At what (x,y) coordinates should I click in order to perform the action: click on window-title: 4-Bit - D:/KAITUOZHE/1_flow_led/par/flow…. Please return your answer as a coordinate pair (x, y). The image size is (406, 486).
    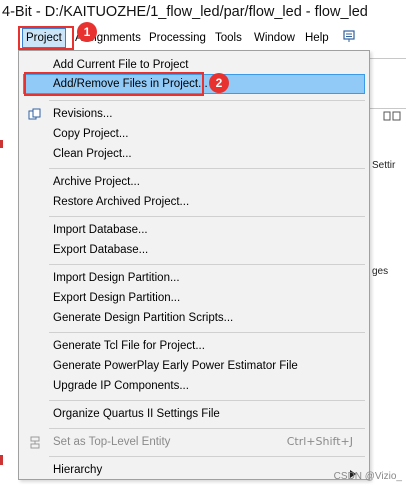
    Looking at the image, I should click on (185, 12).